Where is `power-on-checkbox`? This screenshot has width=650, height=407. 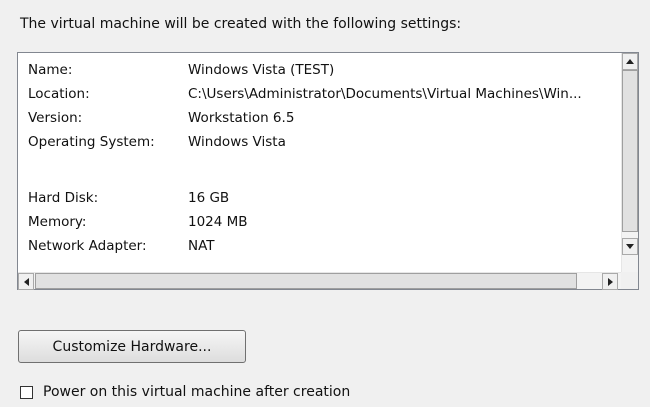
power-on-checkbox is located at coordinates (26, 392).